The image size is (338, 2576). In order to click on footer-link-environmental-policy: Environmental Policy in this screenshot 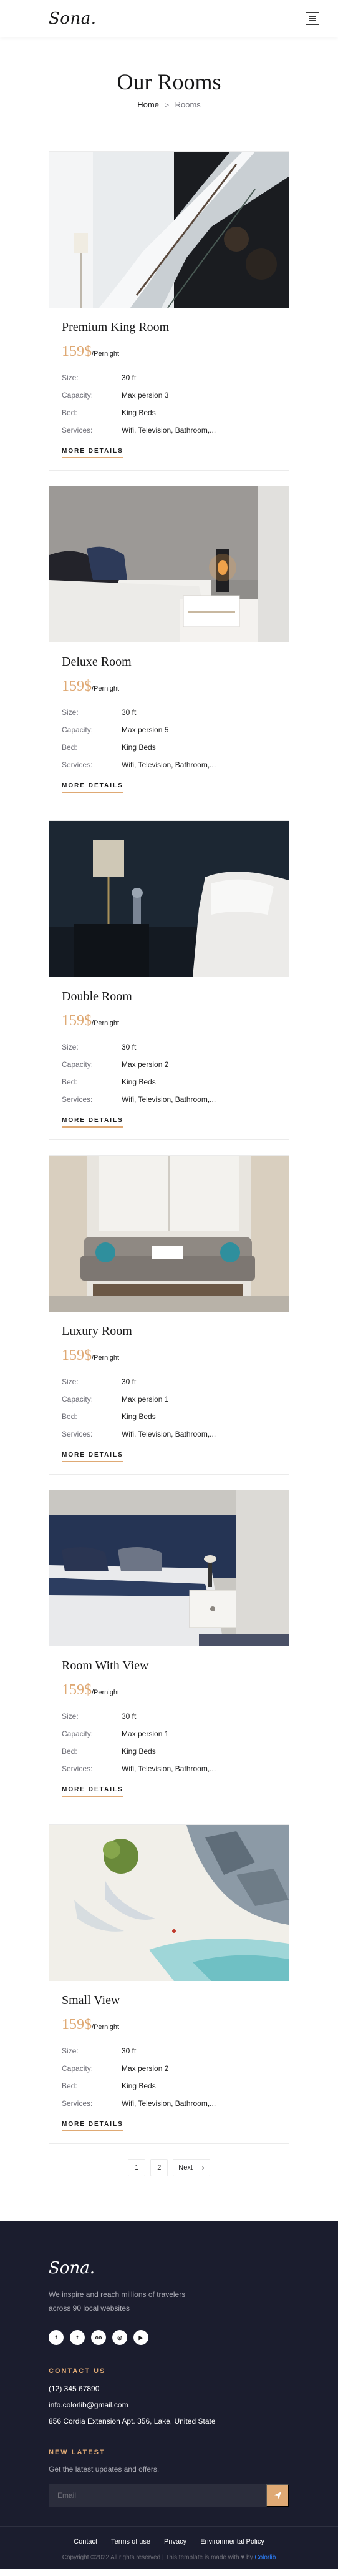, I will do `click(232, 2541)`.